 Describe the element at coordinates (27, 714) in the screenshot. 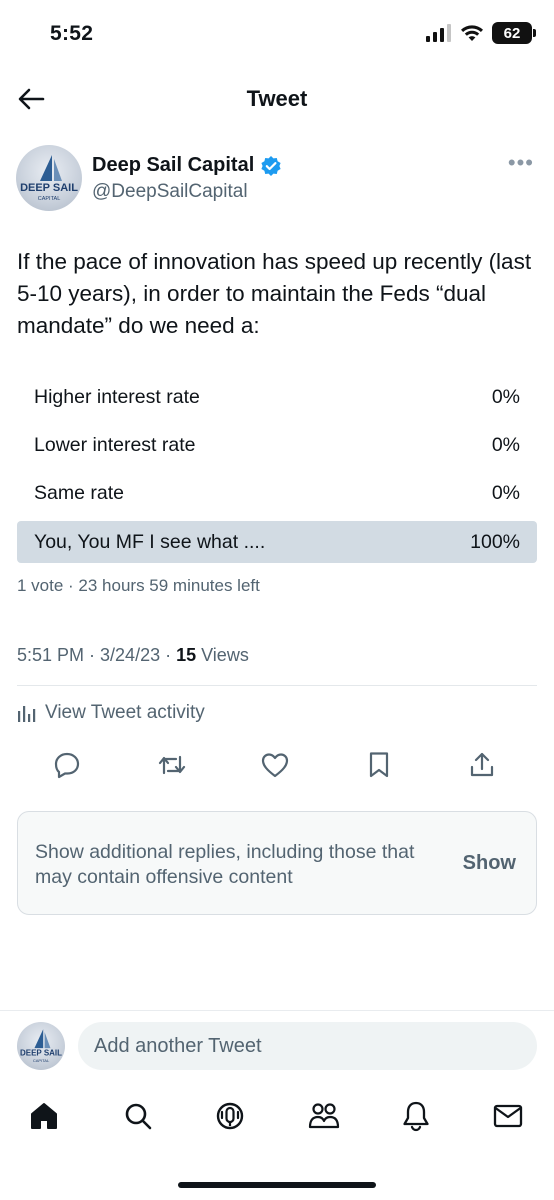

I see `analytics-icon` at that location.